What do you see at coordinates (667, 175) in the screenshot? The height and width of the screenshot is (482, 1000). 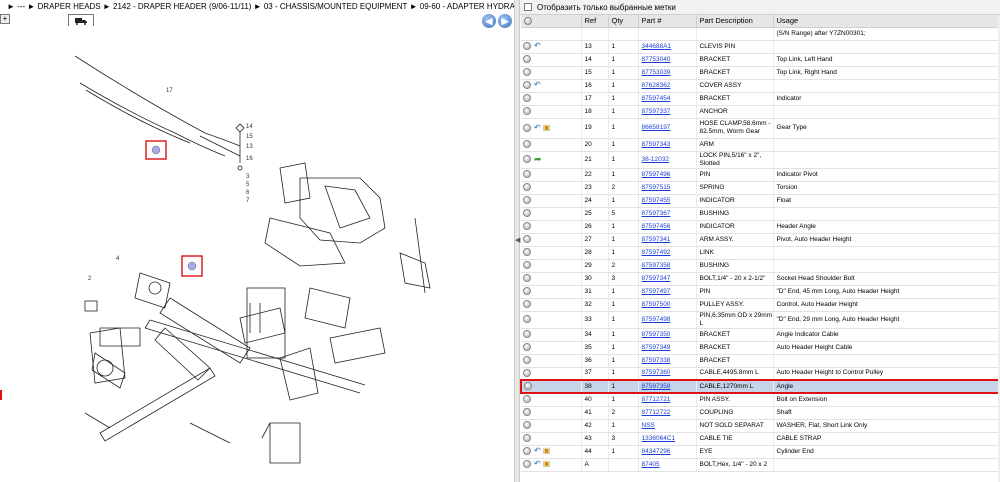 I see `part-number-link: 87597496` at bounding box center [667, 175].